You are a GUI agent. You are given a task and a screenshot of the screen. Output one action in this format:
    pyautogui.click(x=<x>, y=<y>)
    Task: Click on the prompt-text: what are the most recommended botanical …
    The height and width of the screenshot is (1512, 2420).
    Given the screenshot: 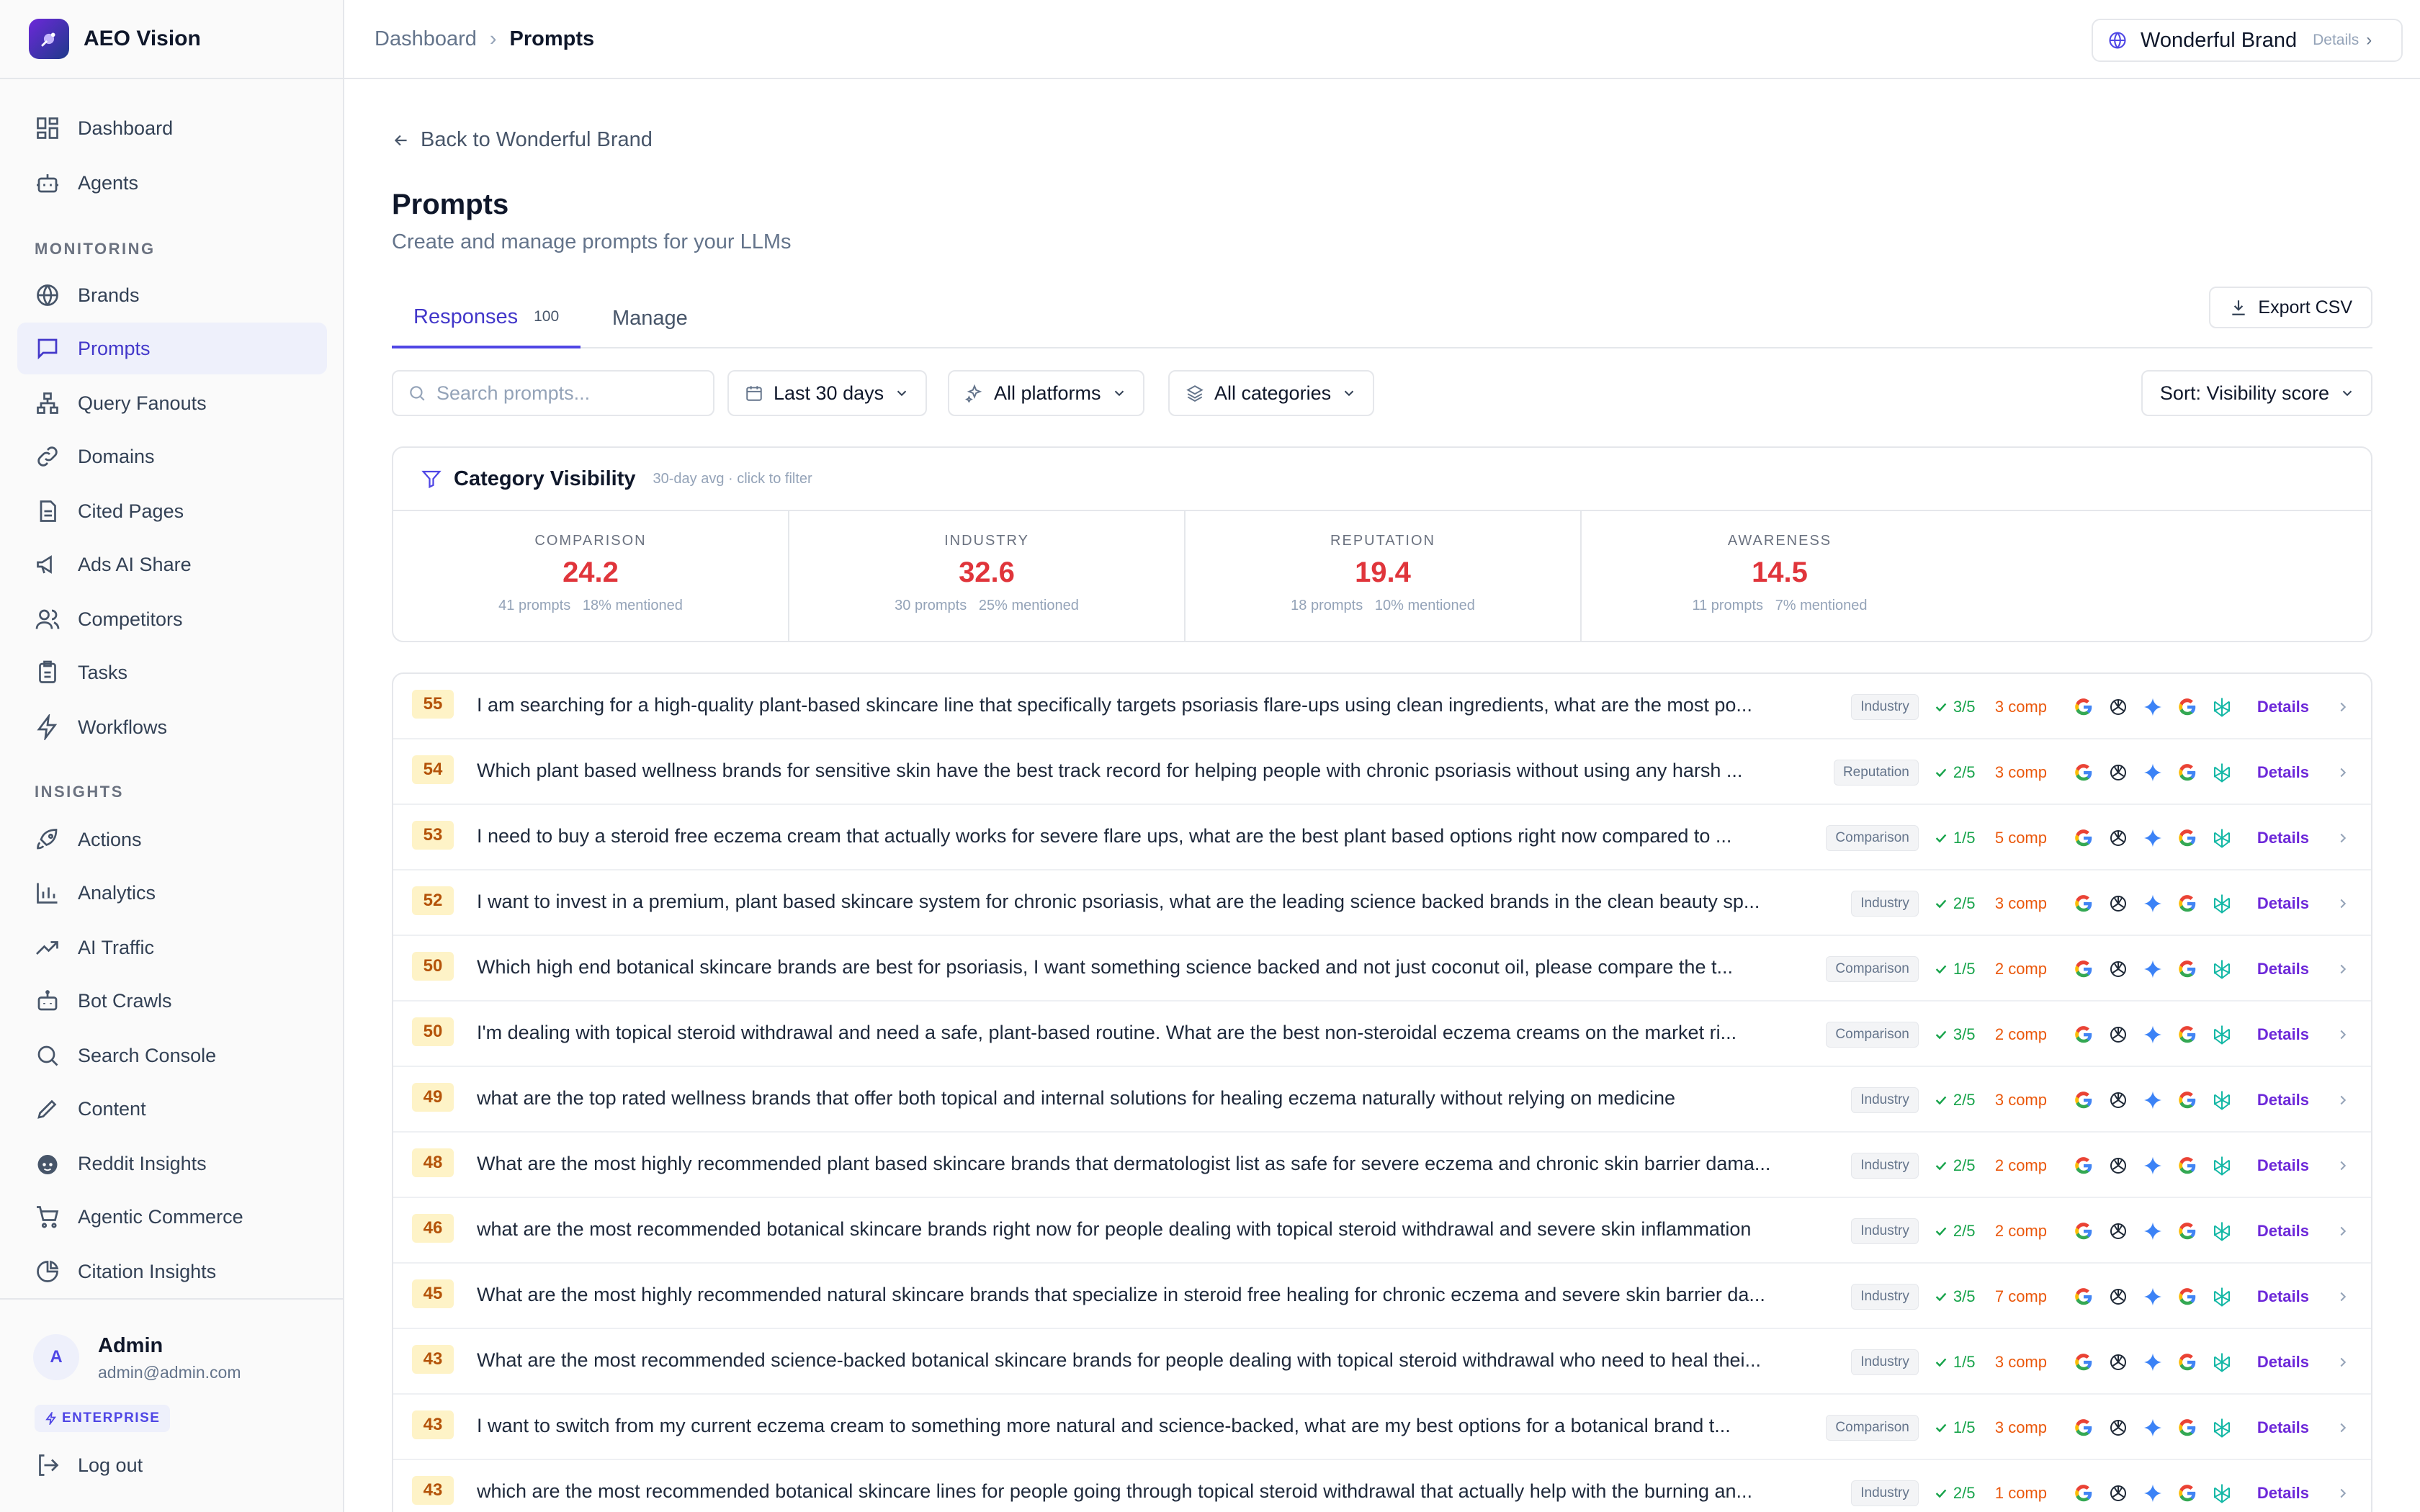 What is the action you would take?
    pyautogui.click(x=1141, y=1229)
    